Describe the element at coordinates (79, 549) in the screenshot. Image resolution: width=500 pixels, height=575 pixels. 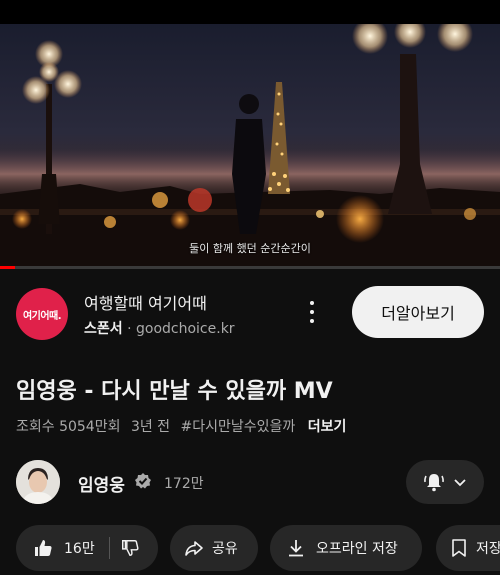
I see `like-count: 16만` at that location.